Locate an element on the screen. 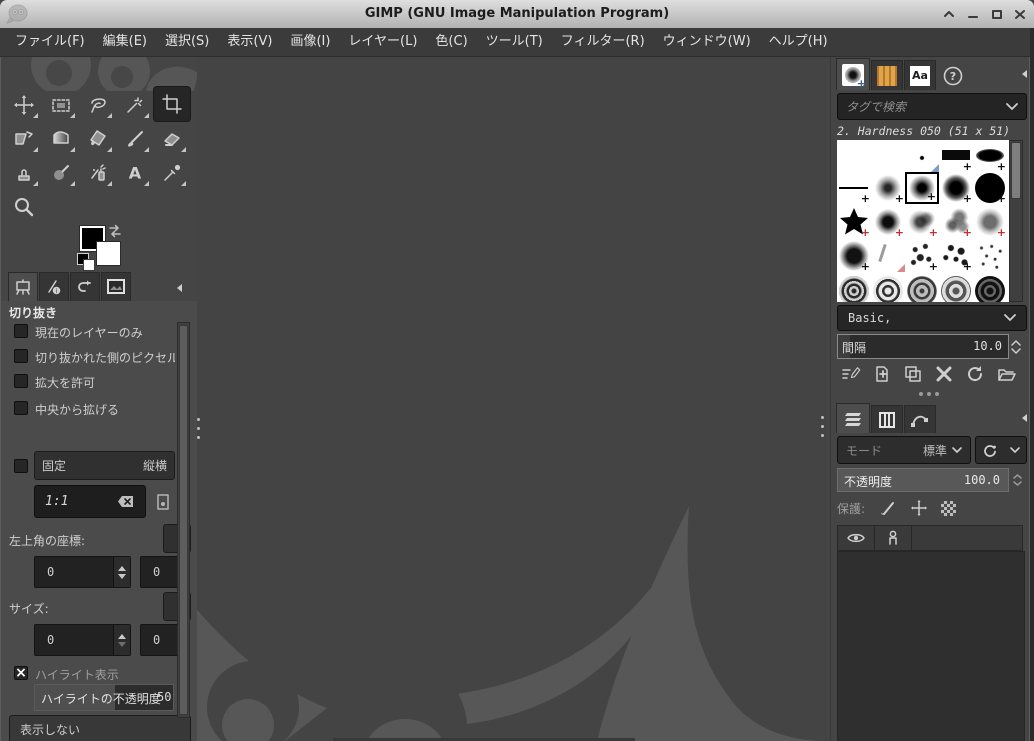 The width and height of the screenshot is (1034, 741). size-width-spinner: 0 is located at coordinates (82, 640).